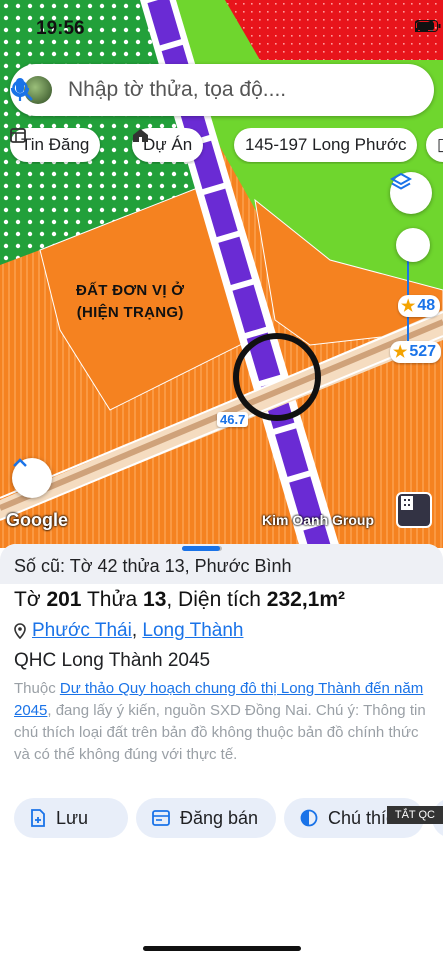 The height and width of the screenshot is (960, 443). What do you see at coordinates (407, 503) in the screenshot?
I see `building-thumb-icon` at bounding box center [407, 503].